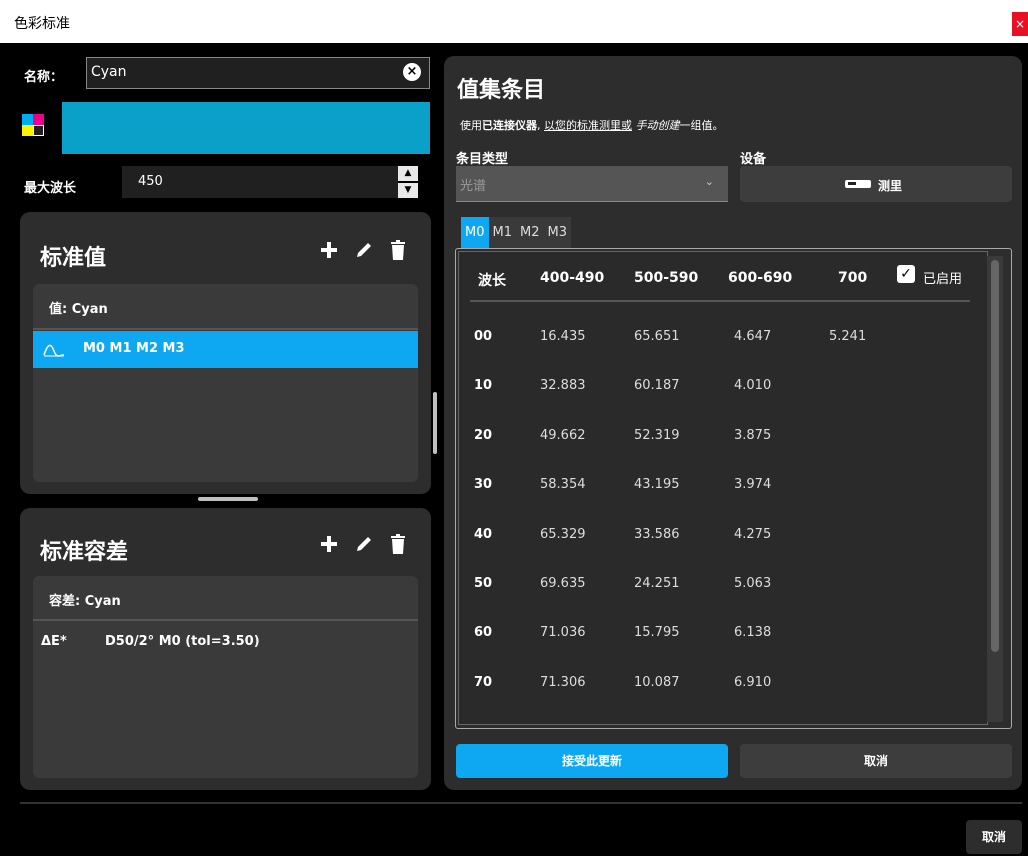 Image resolution: width=1028 pixels, height=856 pixels. I want to click on instruction-manual: 手动创建, so click(655, 125).